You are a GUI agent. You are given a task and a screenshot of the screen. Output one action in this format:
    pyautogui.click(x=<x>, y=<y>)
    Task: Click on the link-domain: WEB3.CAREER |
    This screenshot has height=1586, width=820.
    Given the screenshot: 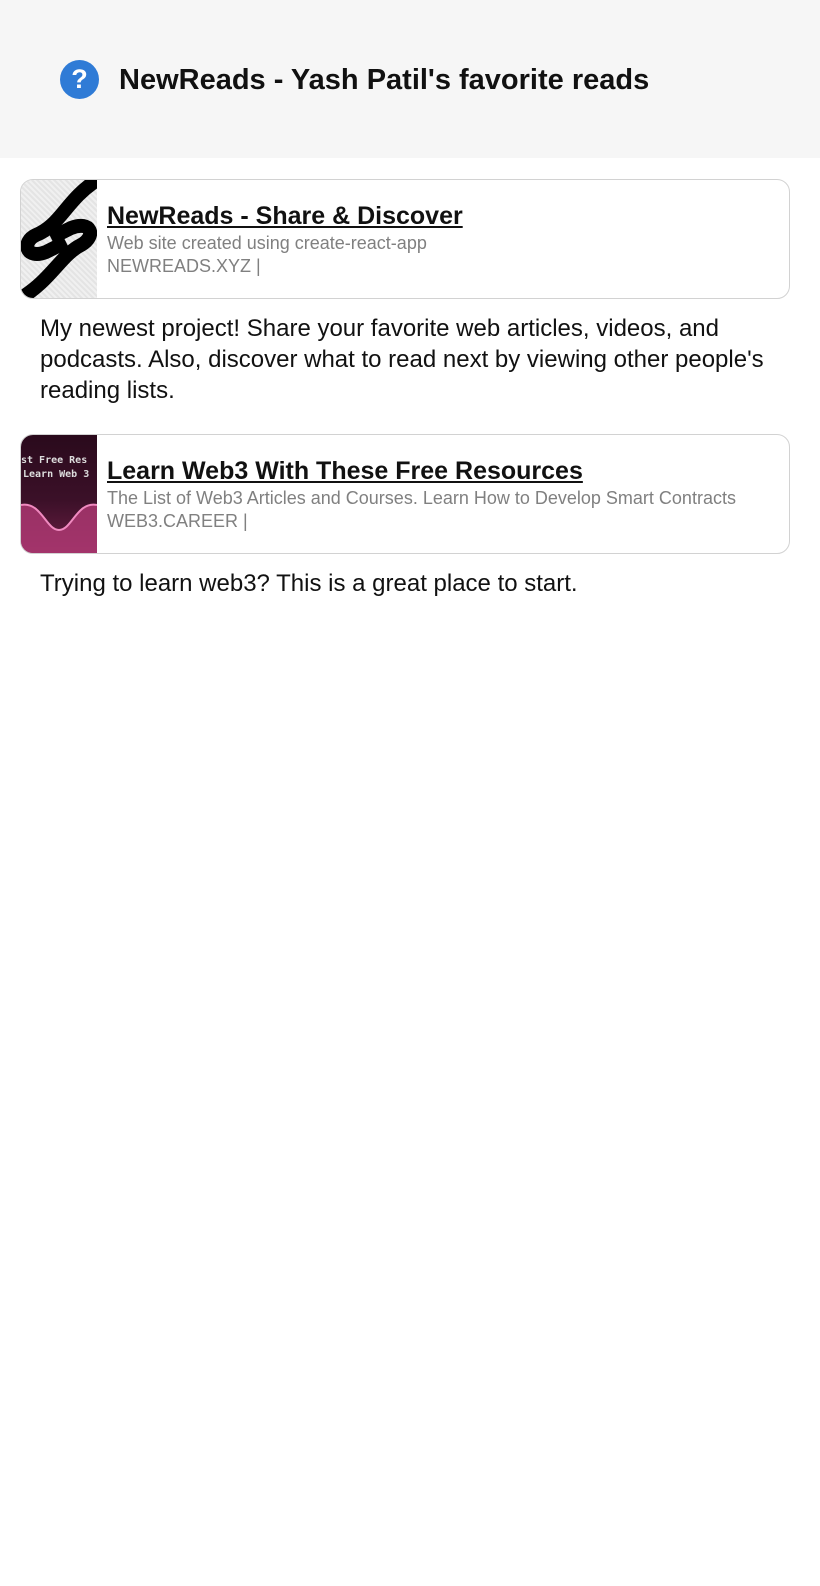 What is the action you would take?
    pyautogui.click(x=177, y=521)
    